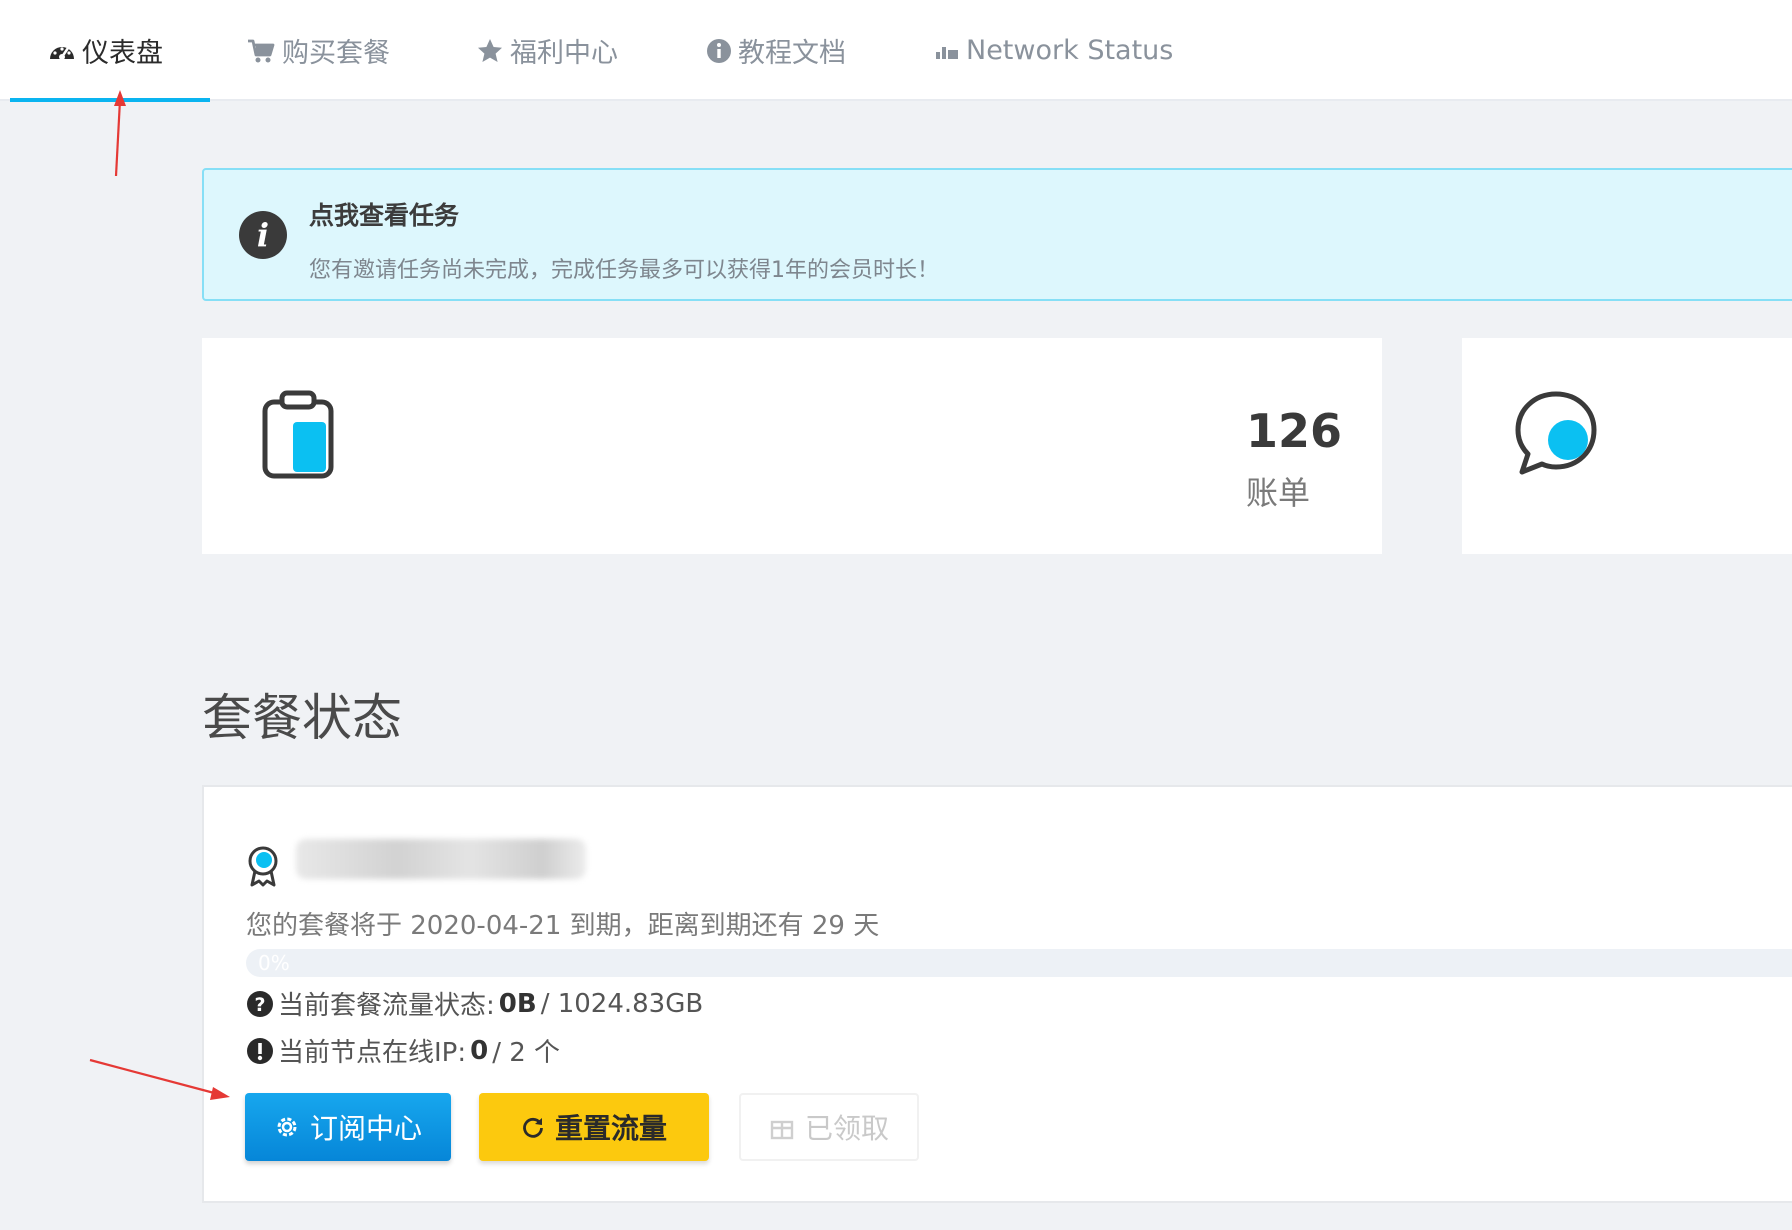 Image resolution: width=1792 pixels, height=1230 pixels. I want to click on claimed-button: 已领取, so click(829, 1127).